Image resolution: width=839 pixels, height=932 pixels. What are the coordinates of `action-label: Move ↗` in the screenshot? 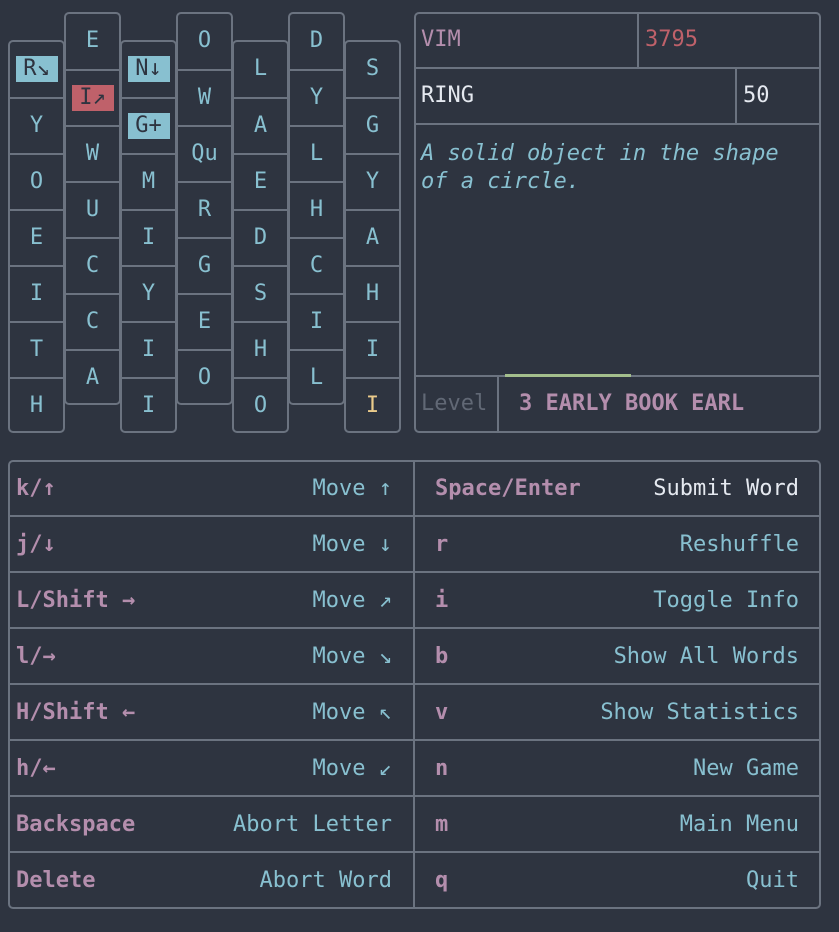 It's located at (352, 600).